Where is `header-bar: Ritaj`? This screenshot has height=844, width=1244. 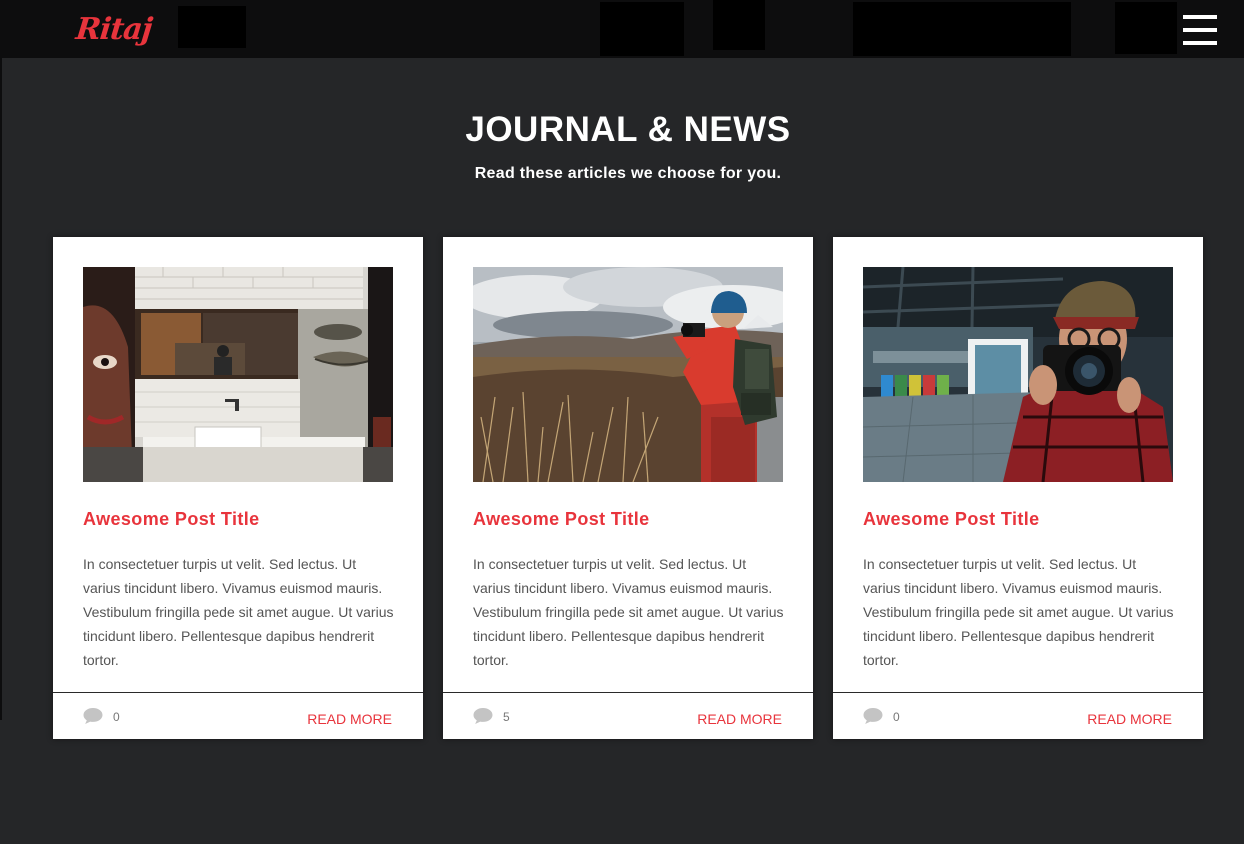 header-bar: Ritaj is located at coordinates (622, 29).